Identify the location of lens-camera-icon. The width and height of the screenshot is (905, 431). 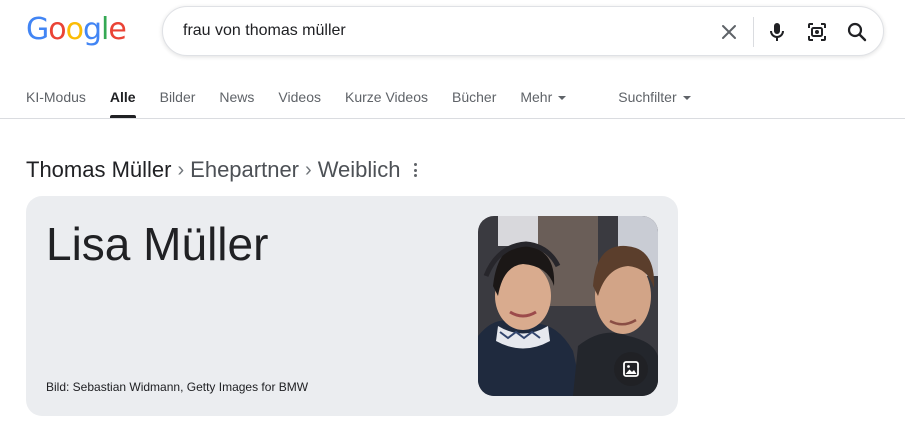
(817, 32).